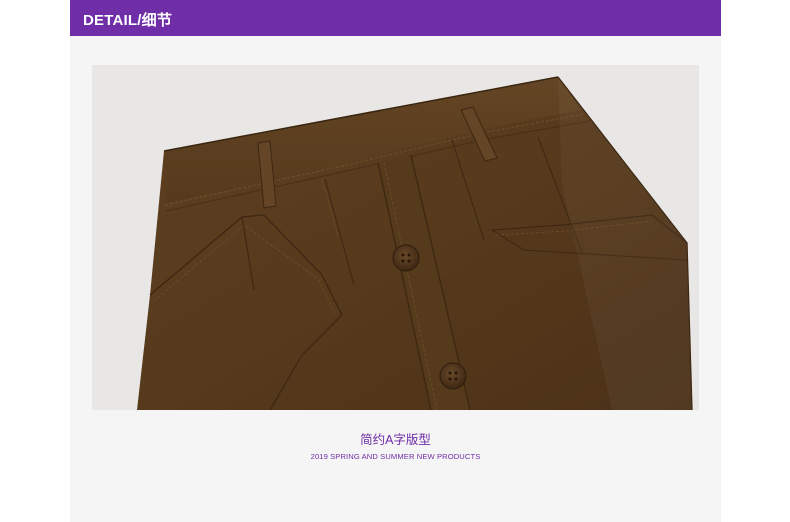 The height and width of the screenshot is (522, 790). Describe the element at coordinates (395, 456) in the screenshot. I see `caption-subtitle: 2019 SPRING AND SUMMER NEW PRODUCTS` at that location.